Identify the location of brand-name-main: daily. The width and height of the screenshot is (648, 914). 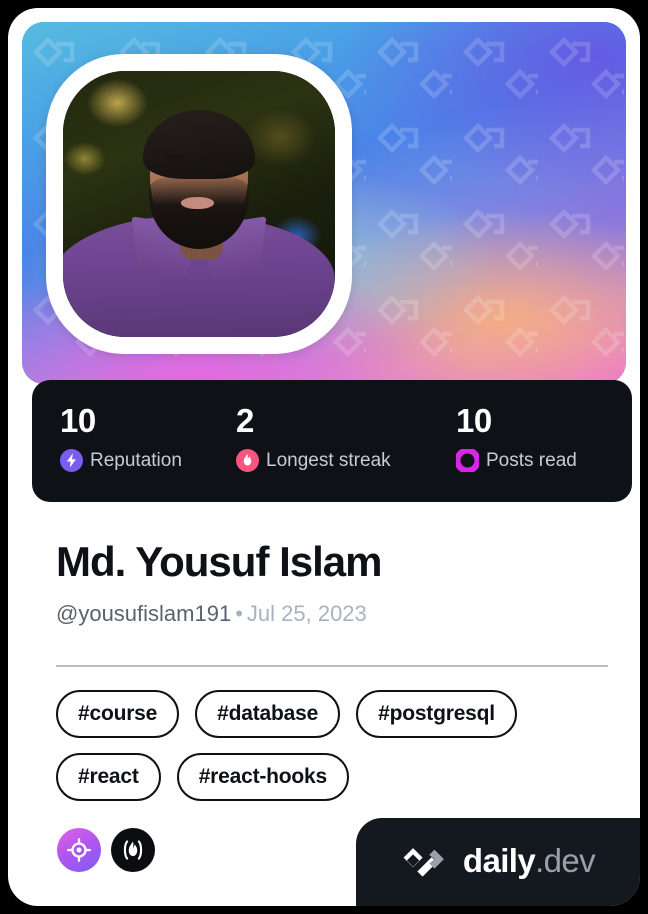
(499, 860).